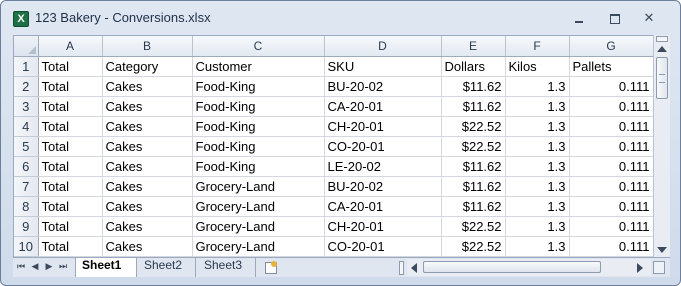 This screenshot has width=681, height=286. Describe the element at coordinates (26, 246) in the screenshot. I see `row-header: 10` at that location.